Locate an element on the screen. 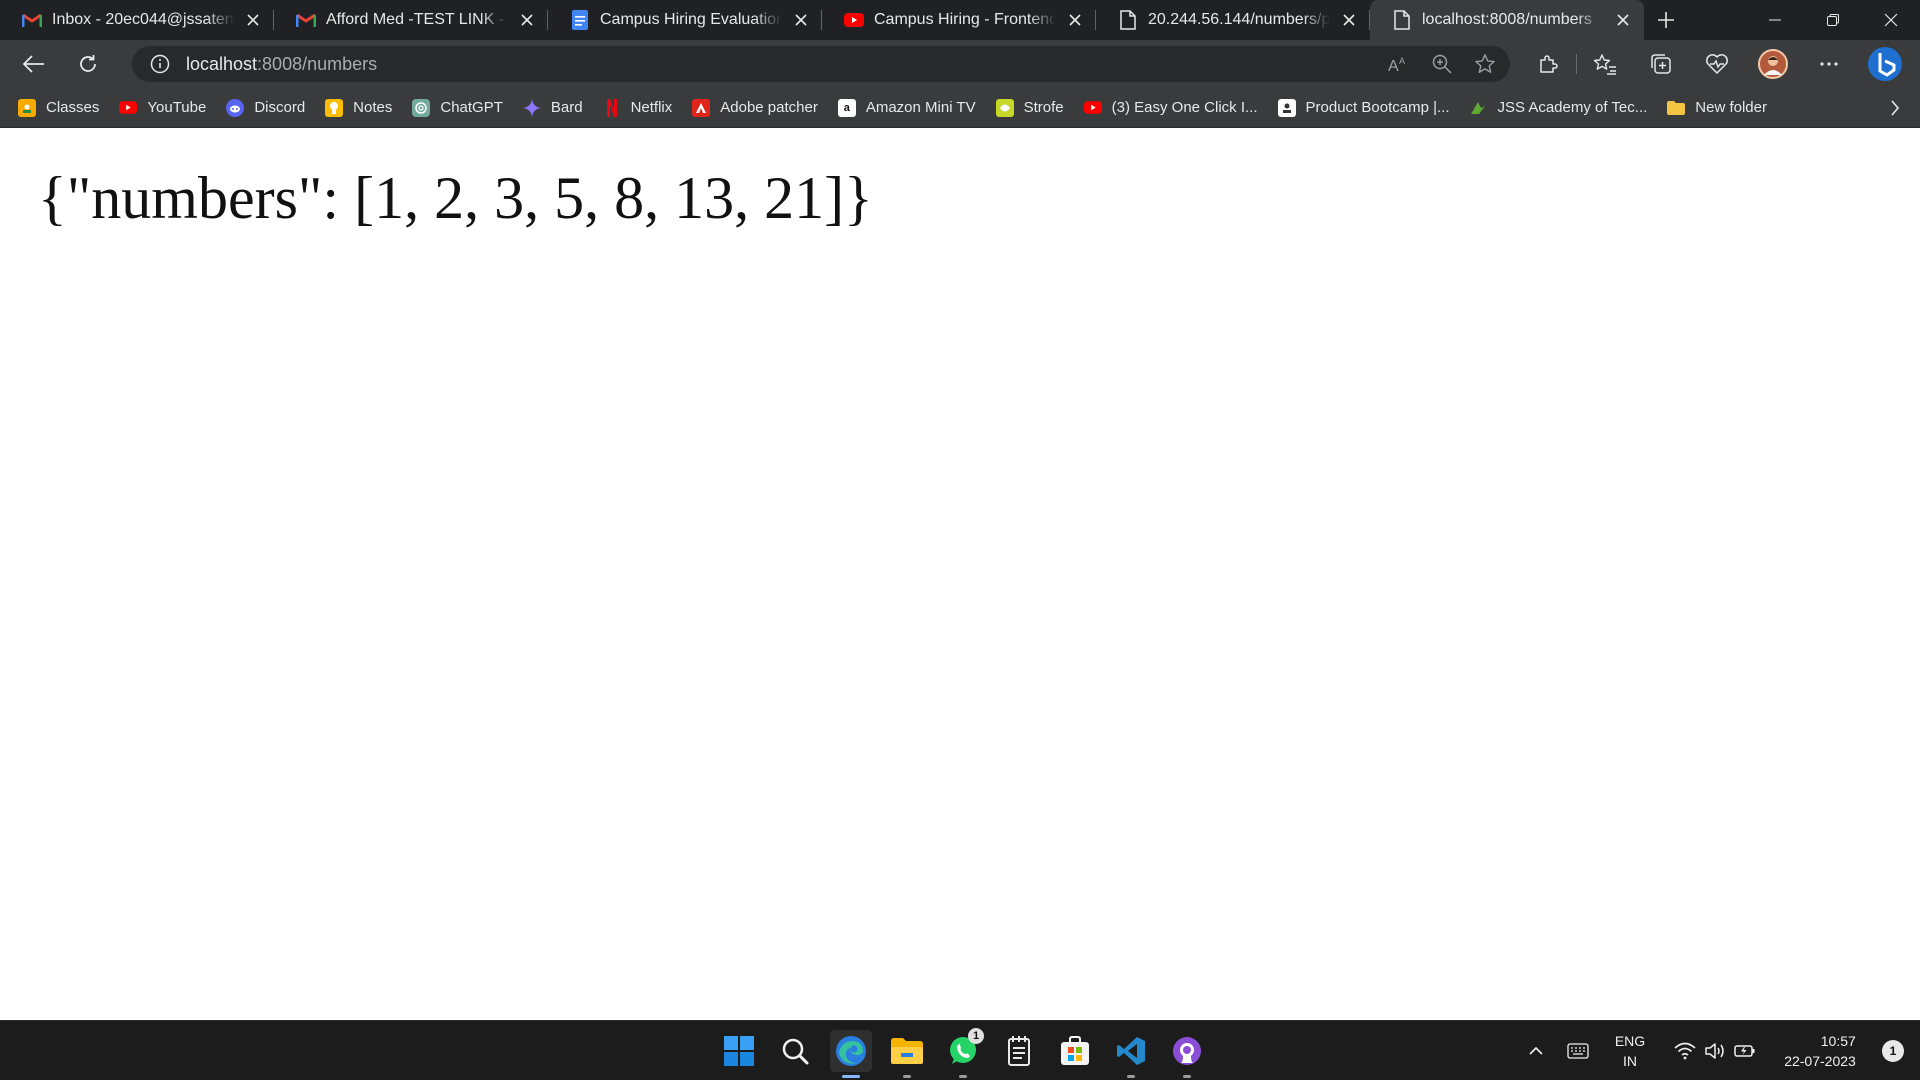  minimize-icon is located at coordinates (1775, 20).